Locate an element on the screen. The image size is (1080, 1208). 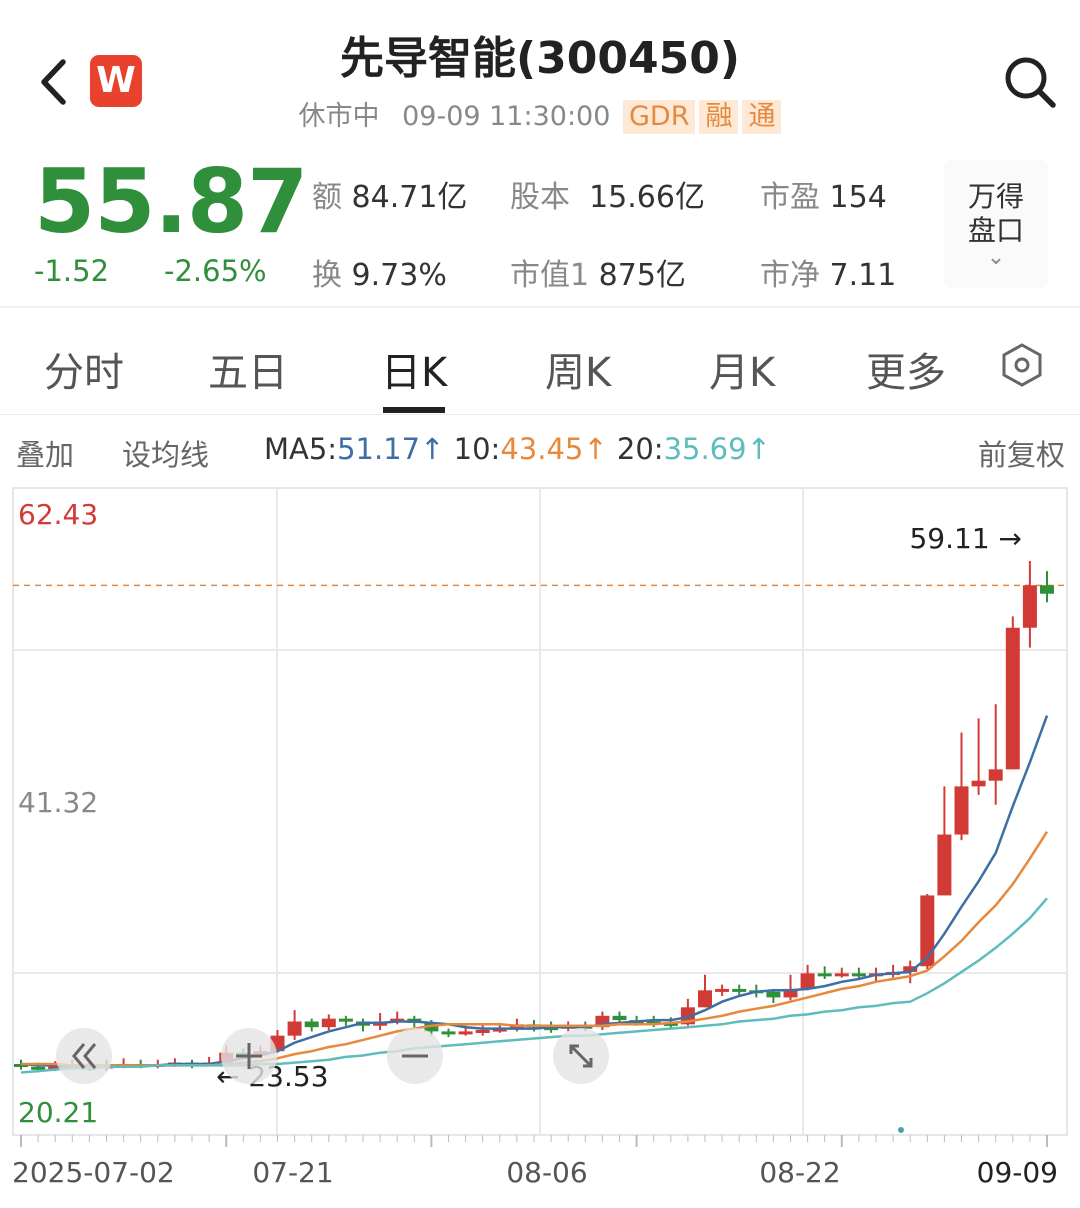
price-change-percent: -2.65% is located at coordinates (215, 271).